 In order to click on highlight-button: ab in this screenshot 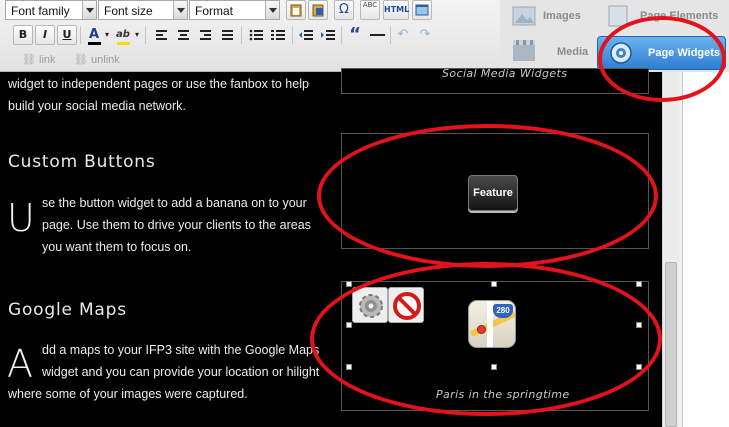, I will do `click(123, 35)`.